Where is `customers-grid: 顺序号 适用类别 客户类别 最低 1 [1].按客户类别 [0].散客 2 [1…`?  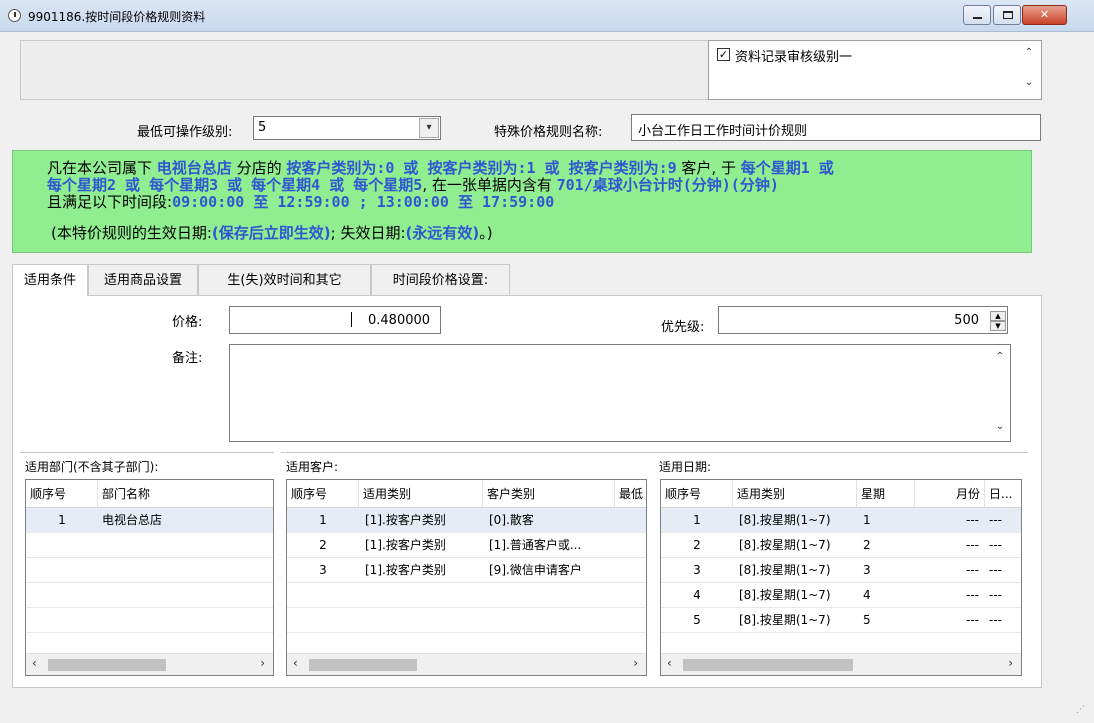 customers-grid: 顺序号 适用类别 客户类别 最低 1 [1].按客户类别 [0].散客 2 [1… is located at coordinates (466, 577).